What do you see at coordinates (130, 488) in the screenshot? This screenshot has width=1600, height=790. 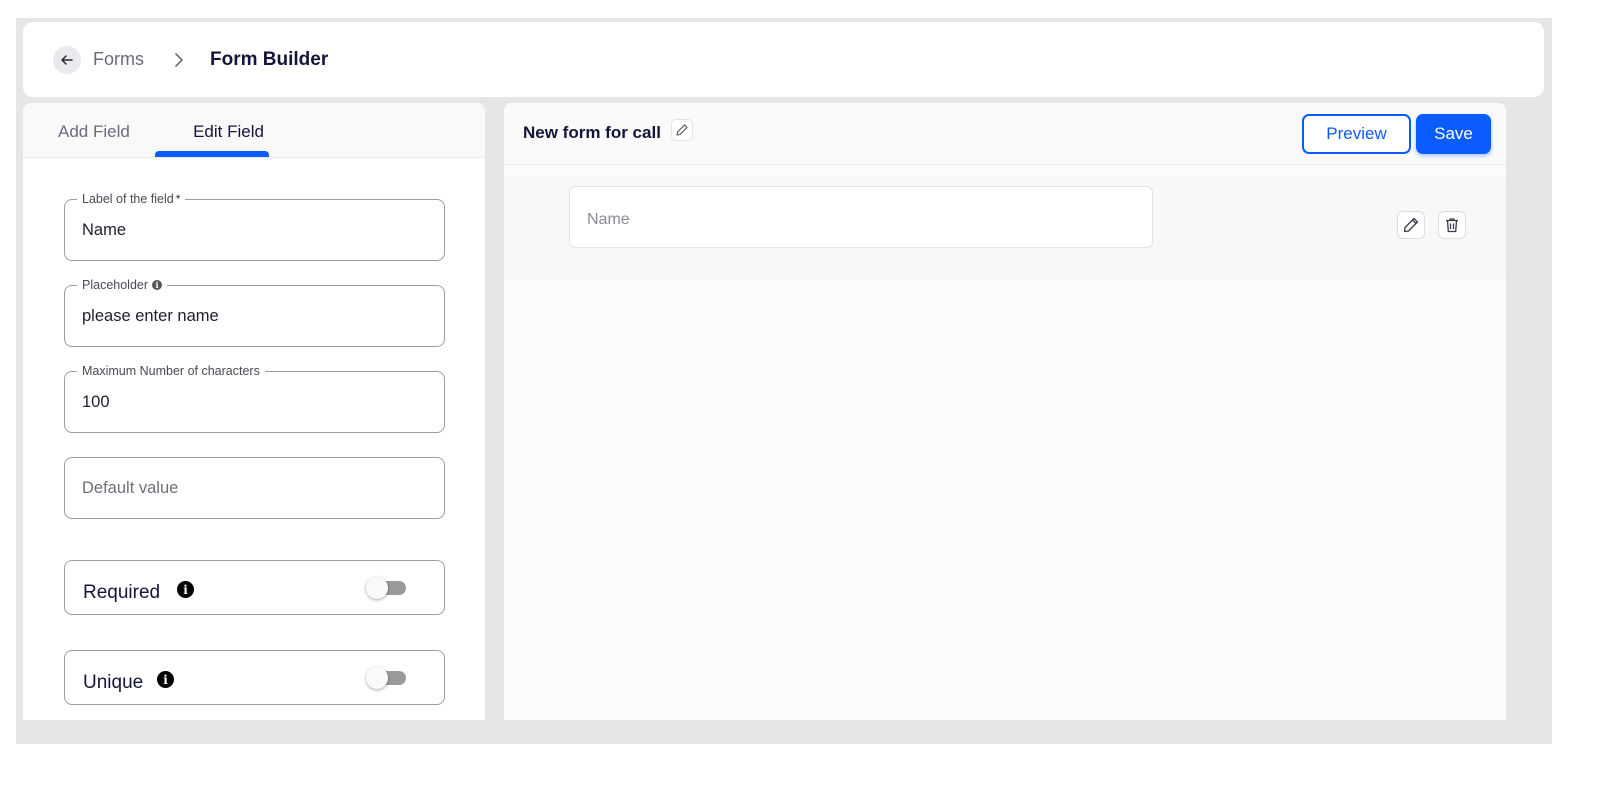 I see `default-value-placeholder: Default value` at bounding box center [130, 488].